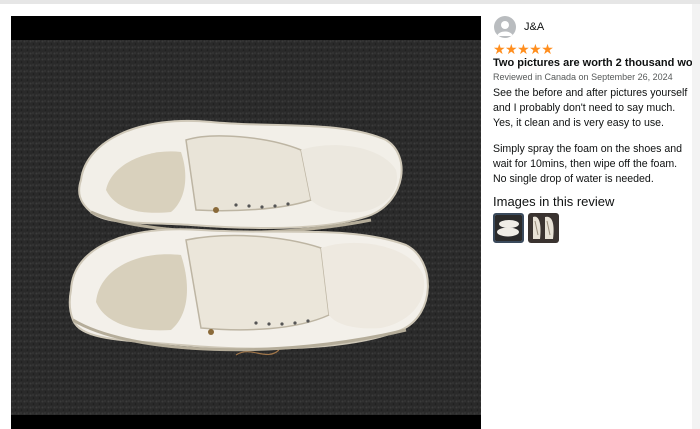  I want to click on review-title: Two pictures are worth 2 thousand words, so click(596, 63).